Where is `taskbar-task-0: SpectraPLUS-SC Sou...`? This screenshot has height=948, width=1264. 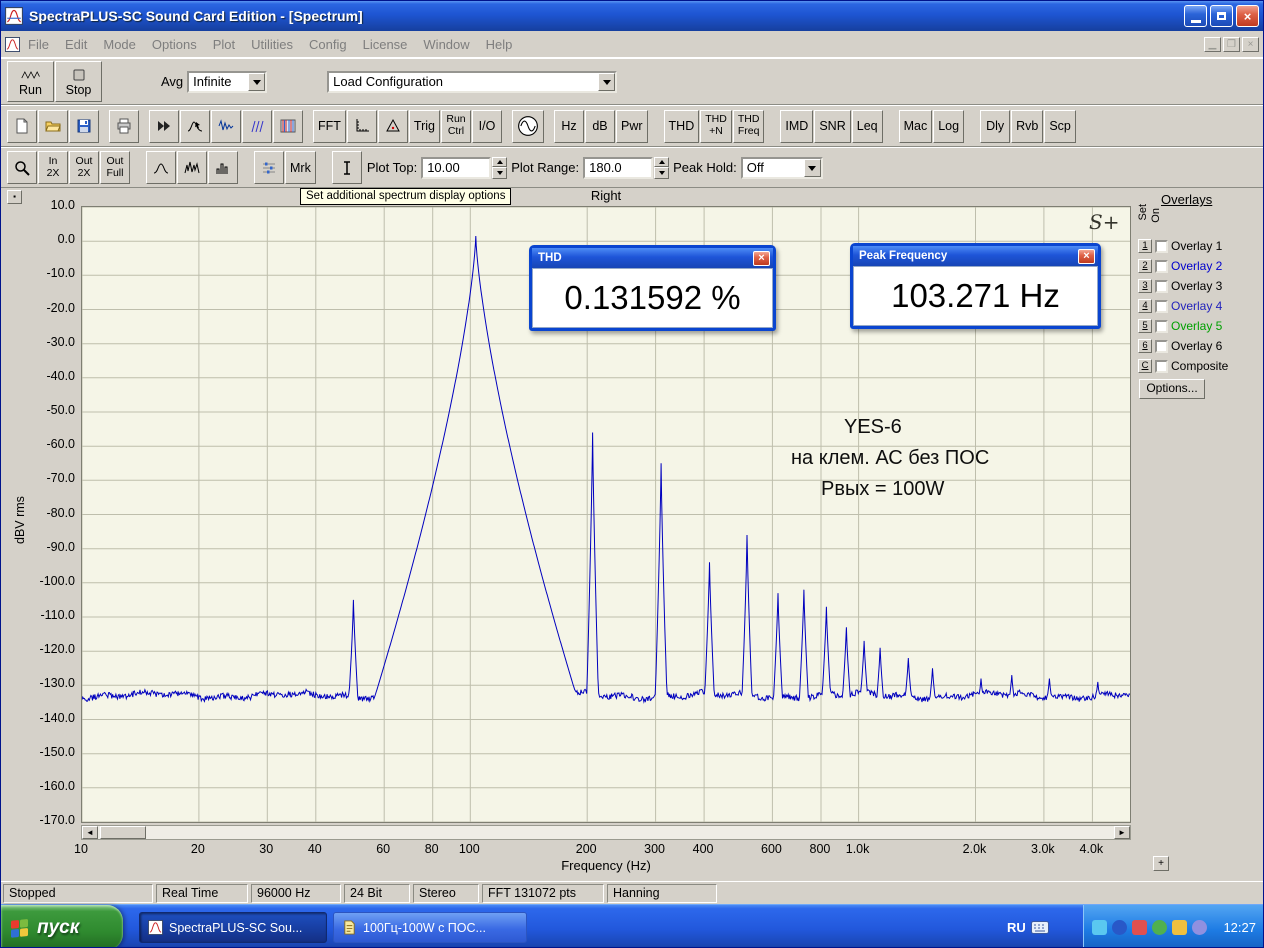
taskbar-task-0: SpectraPLUS-SC Sou... is located at coordinates (233, 927).